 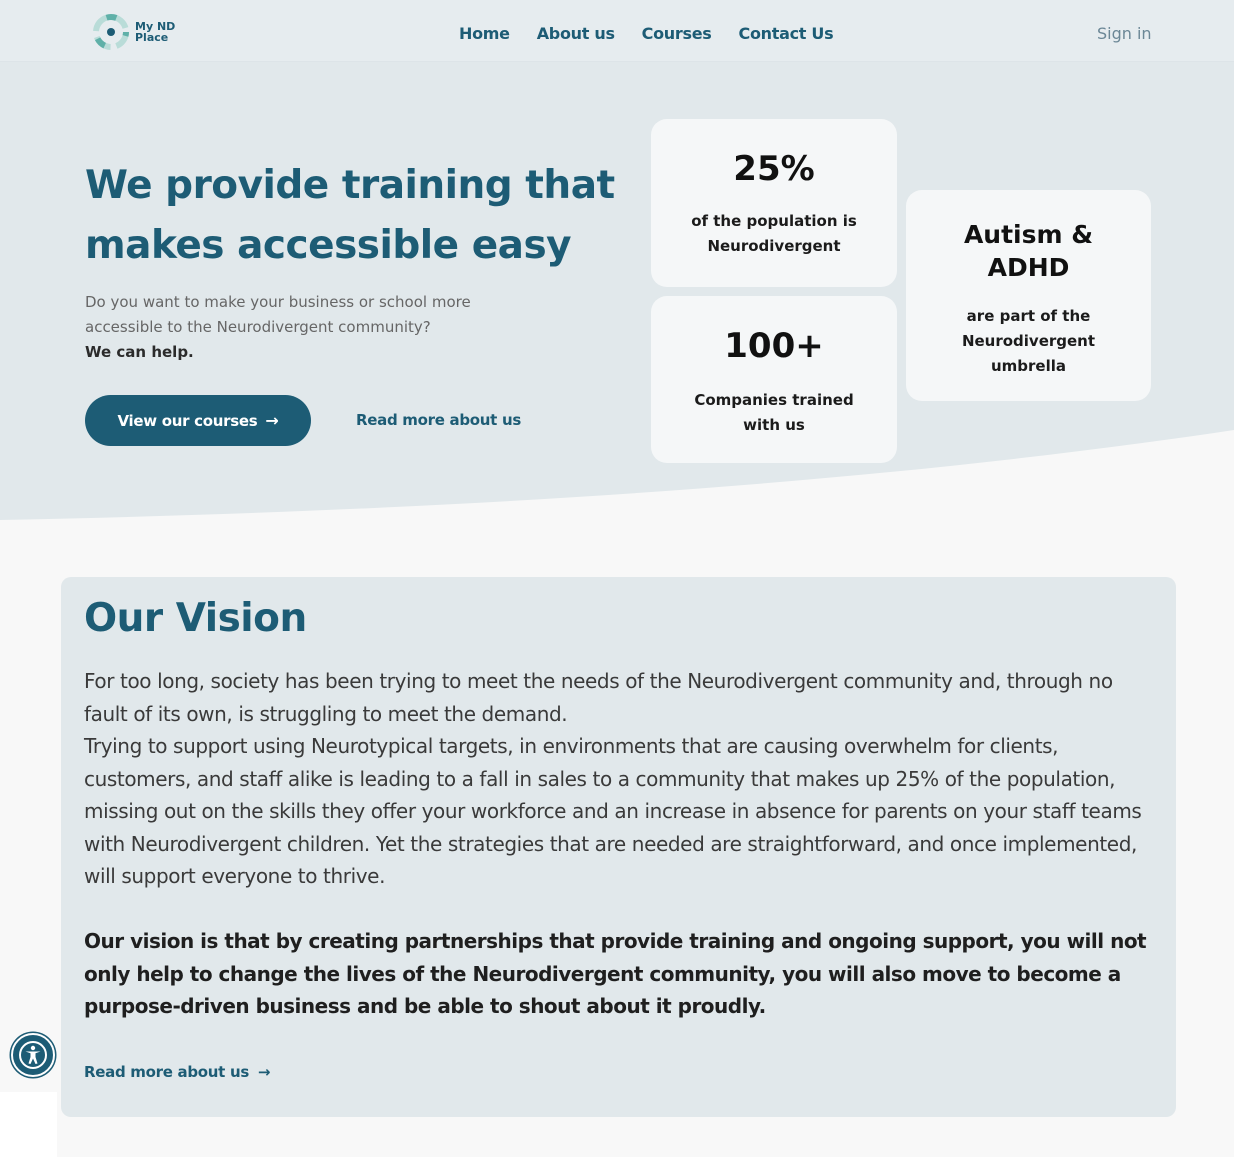 I want to click on nav-contact: Contact Us, so click(x=786, y=33).